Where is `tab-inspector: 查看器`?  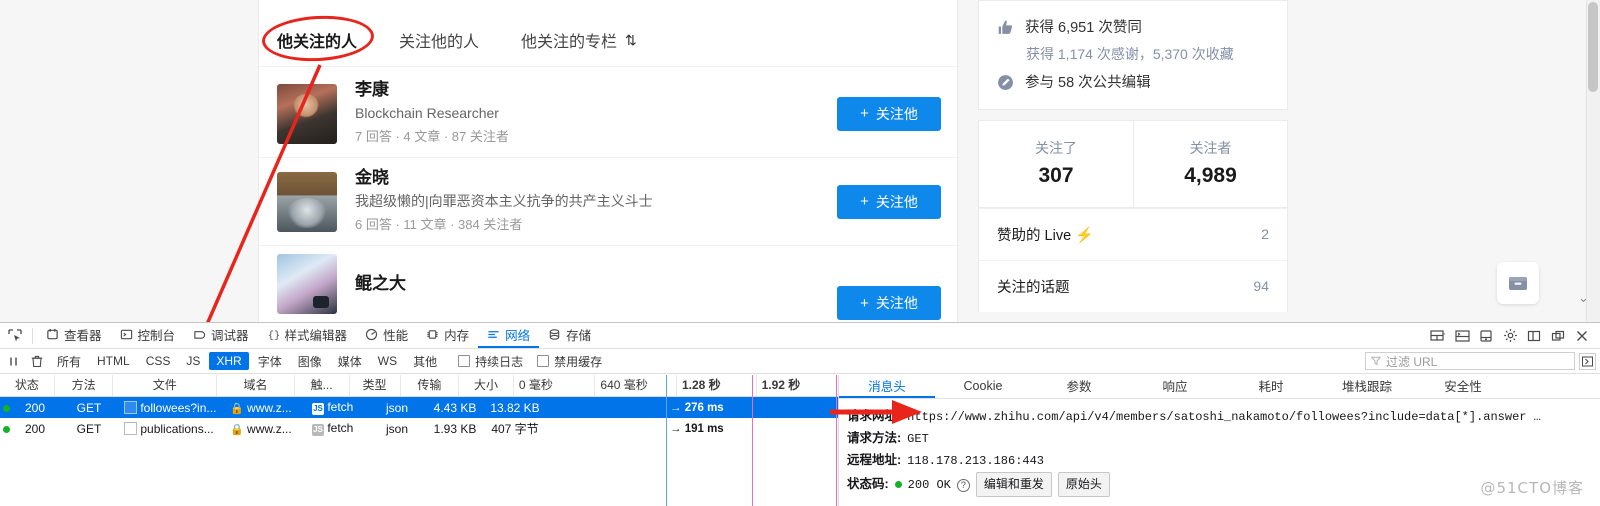
tab-inspector: 查看器 is located at coordinates (74, 335).